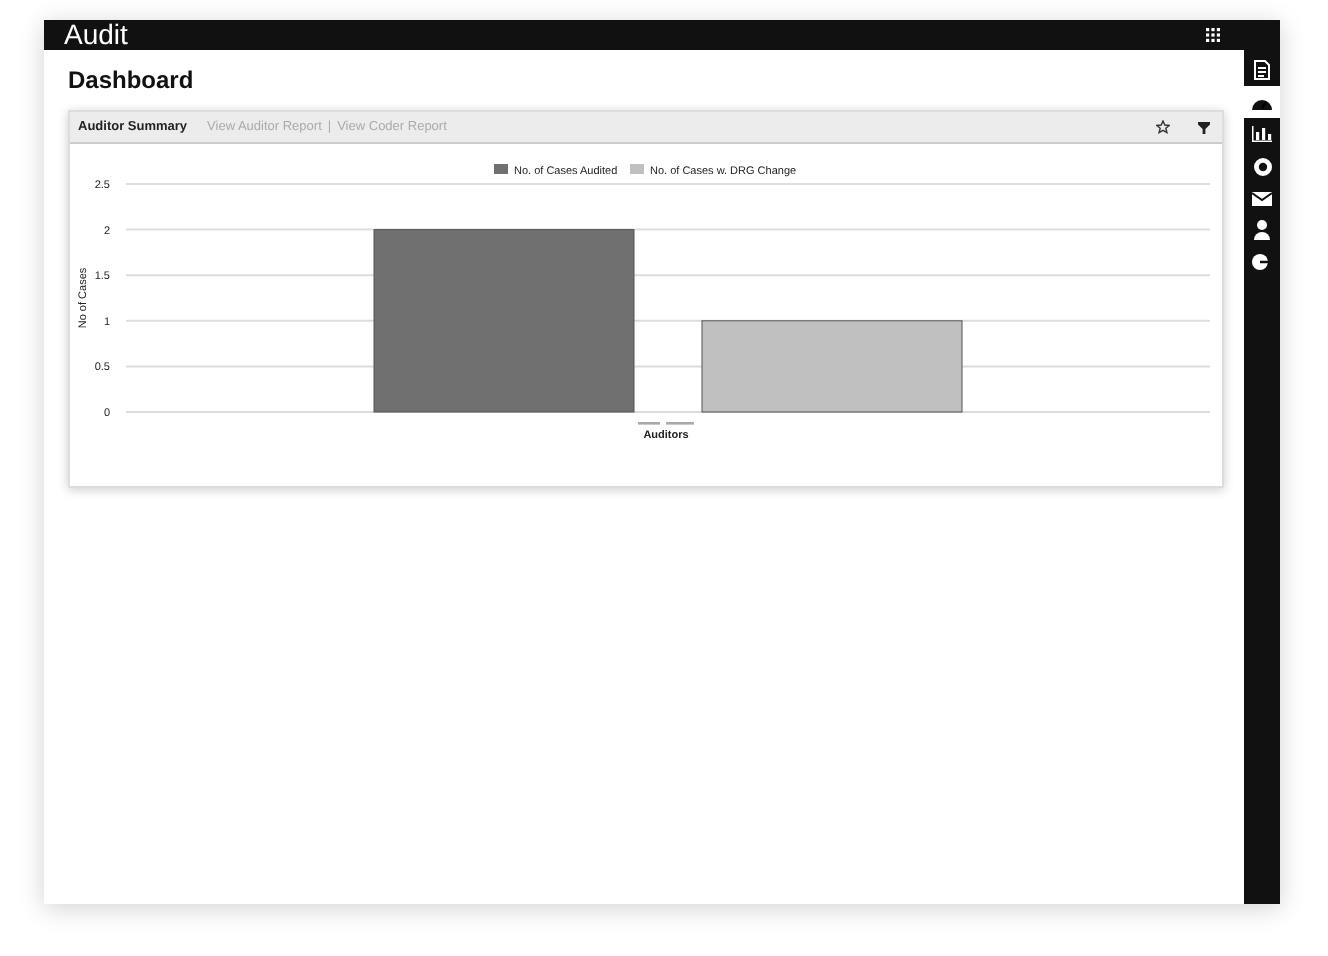  What do you see at coordinates (1163, 127) in the screenshot?
I see `star-icon` at bounding box center [1163, 127].